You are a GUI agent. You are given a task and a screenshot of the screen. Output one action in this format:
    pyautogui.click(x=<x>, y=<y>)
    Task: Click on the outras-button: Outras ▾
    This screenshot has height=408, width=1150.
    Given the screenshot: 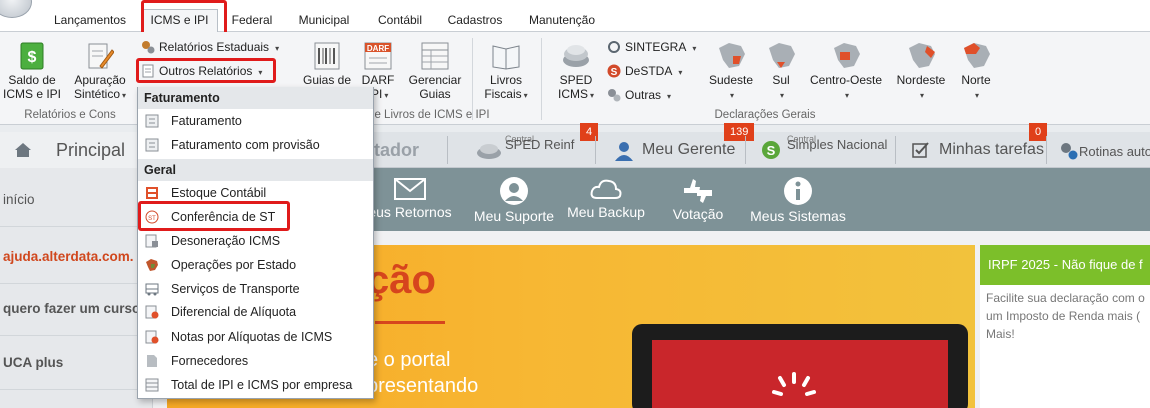 What is the action you would take?
    pyautogui.click(x=639, y=95)
    